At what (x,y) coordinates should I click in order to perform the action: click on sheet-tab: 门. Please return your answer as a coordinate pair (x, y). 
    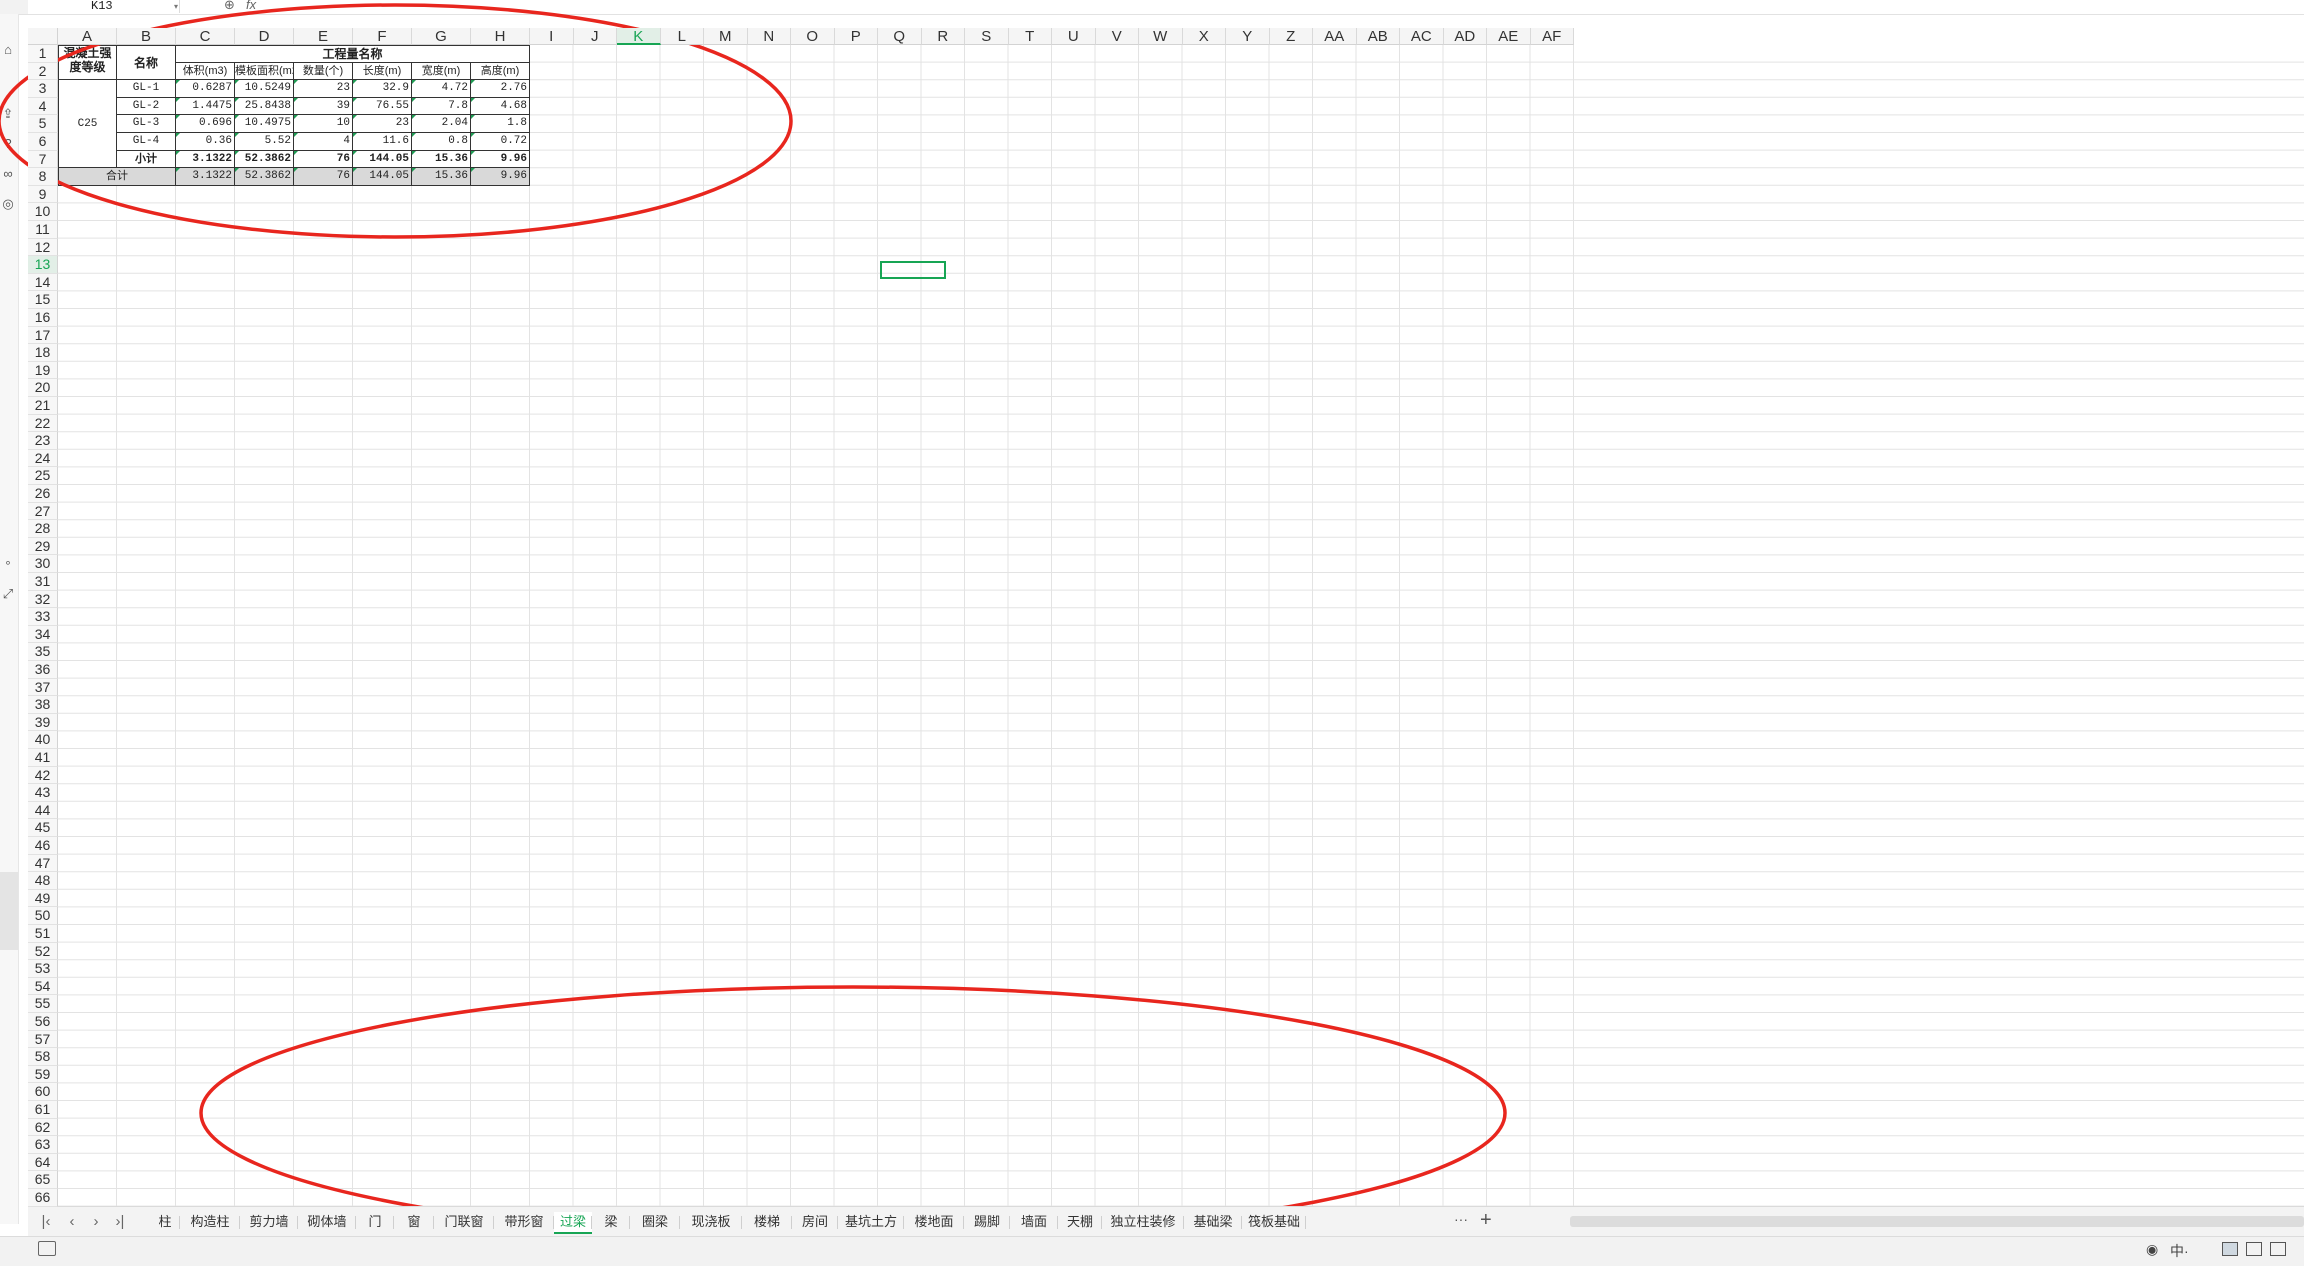
    Looking at the image, I should click on (375, 1222).